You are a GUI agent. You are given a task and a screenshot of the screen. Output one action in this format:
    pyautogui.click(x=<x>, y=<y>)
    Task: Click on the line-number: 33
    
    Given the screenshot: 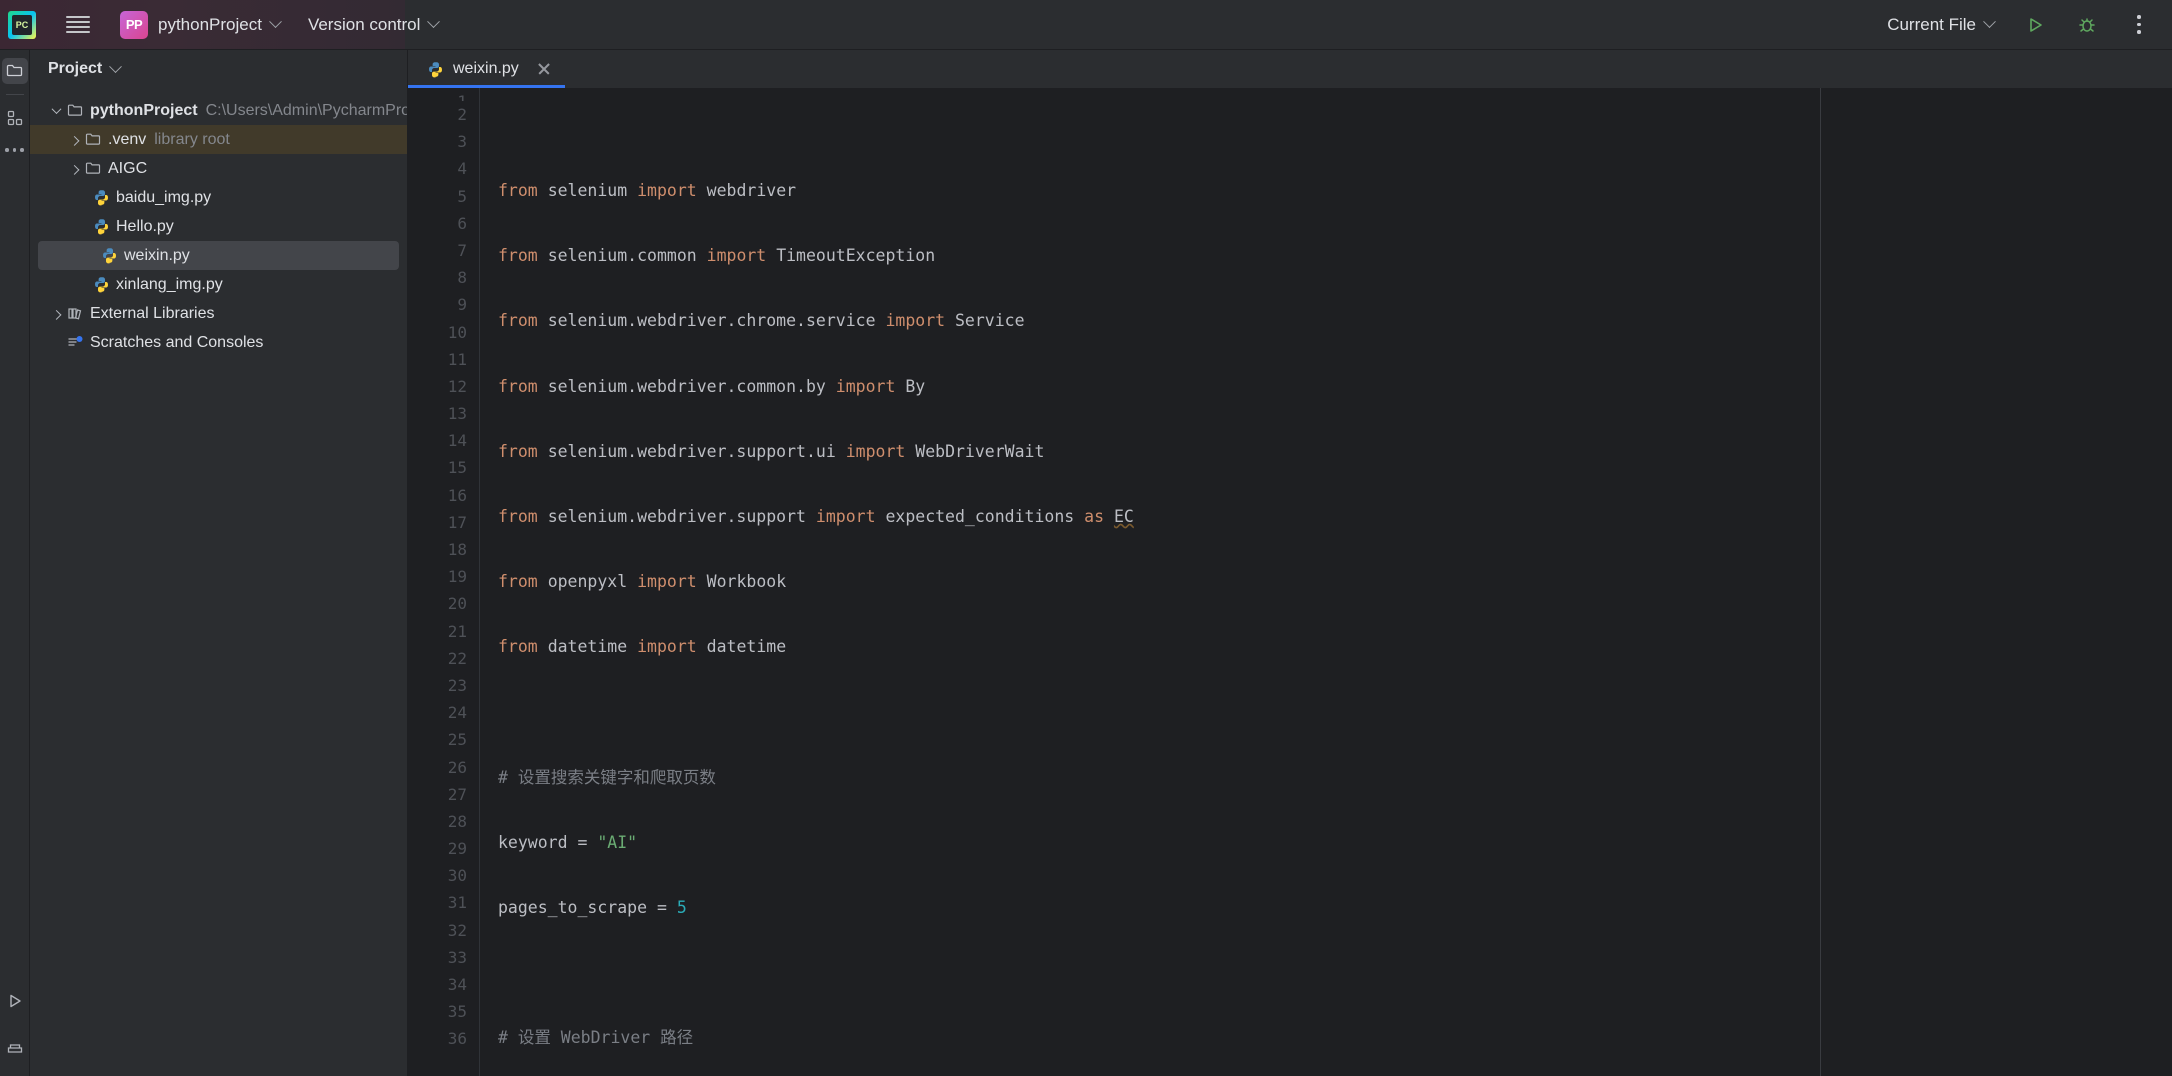 What is the action you would take?
    pyautogui.click(x=457, y=957)
    